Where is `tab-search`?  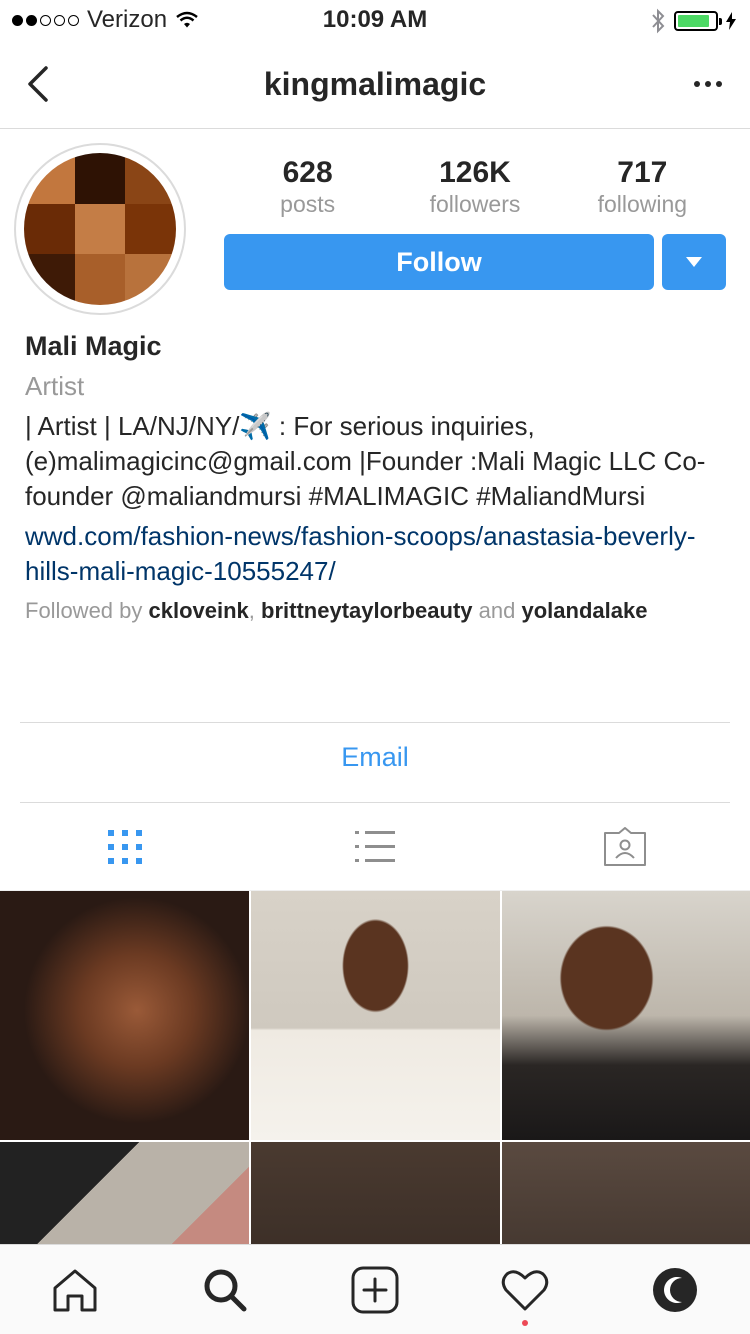
tab-search is located at coordinates (225, 1289).